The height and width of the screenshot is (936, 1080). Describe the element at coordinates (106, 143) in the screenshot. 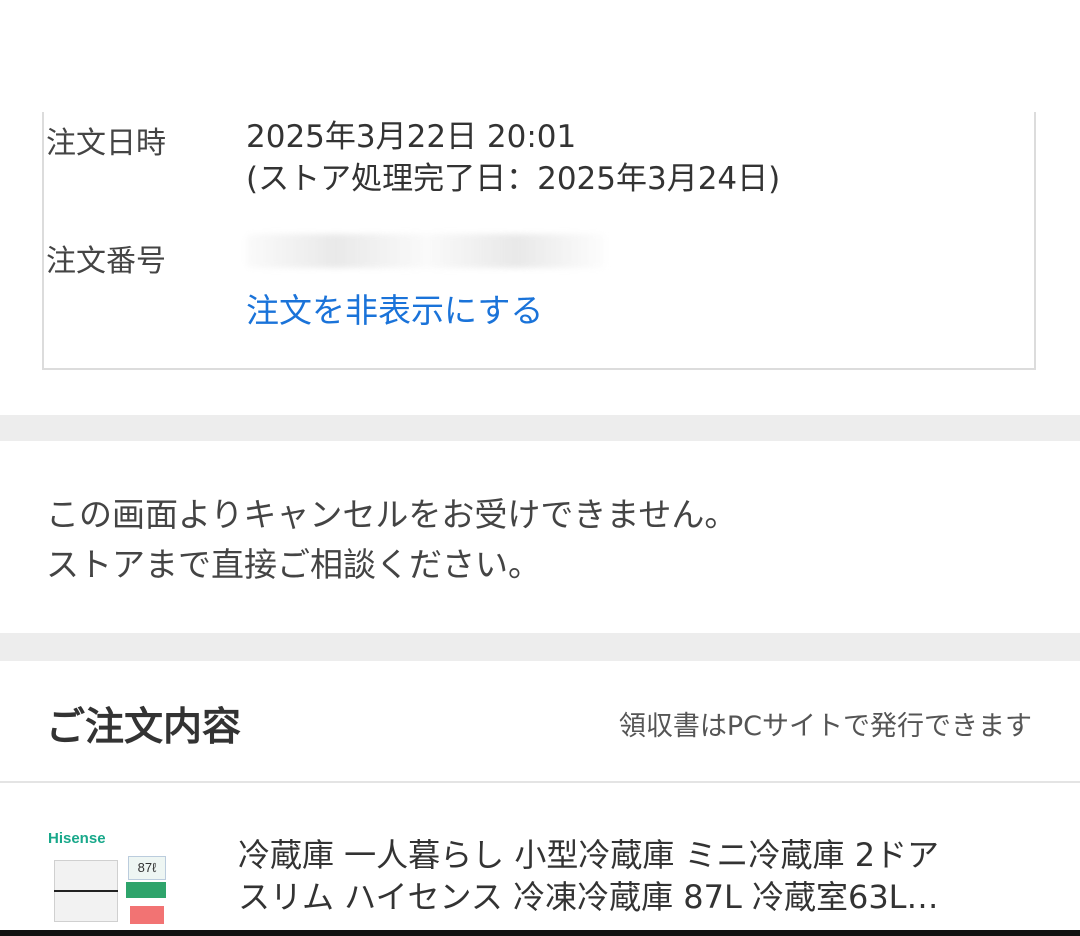

I see `order-date-label: 注文日時` at that location.